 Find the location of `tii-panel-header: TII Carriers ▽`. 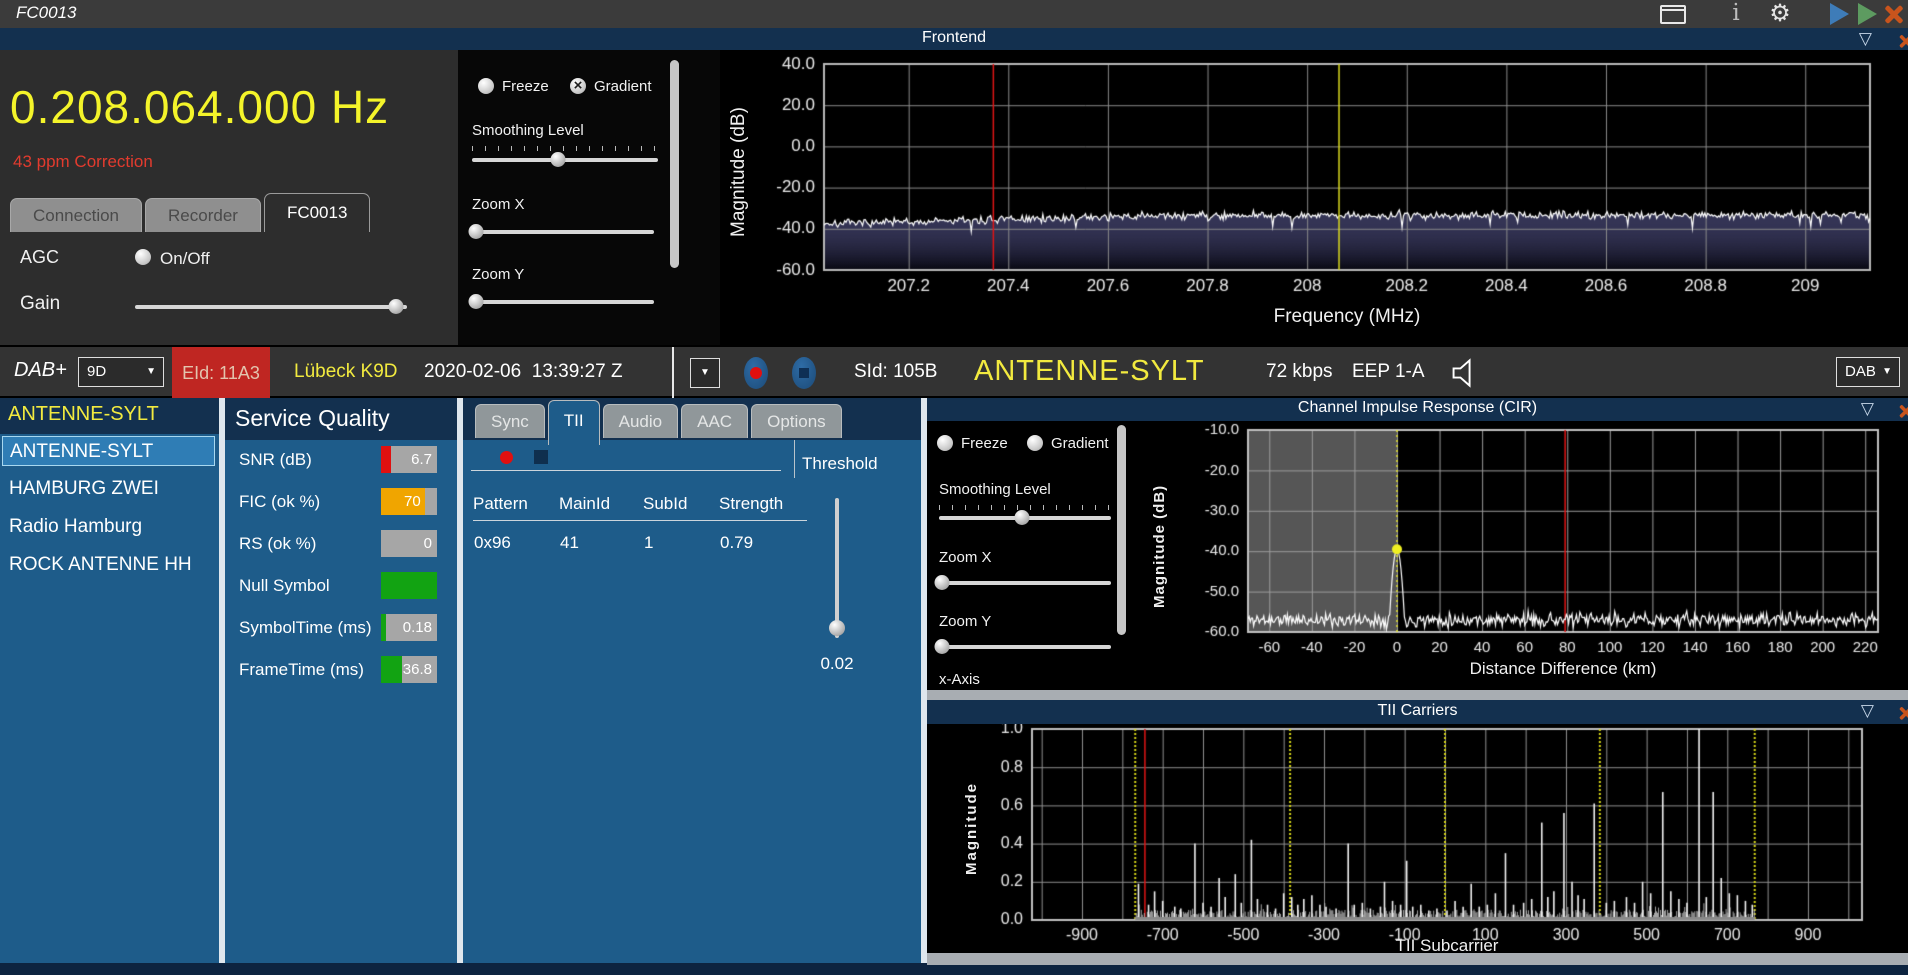

tii-panel-header: TII Carriers ▽ is located at coordinates (1417, 712).